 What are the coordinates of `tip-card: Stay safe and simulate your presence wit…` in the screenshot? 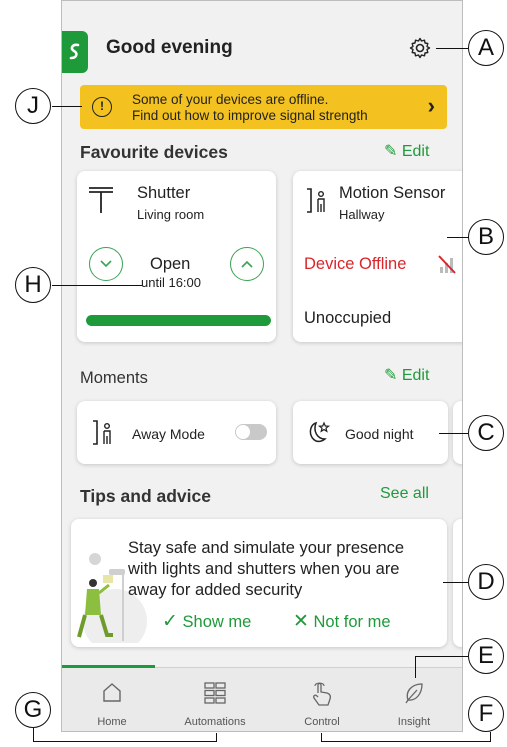 It's located at (259, 583).